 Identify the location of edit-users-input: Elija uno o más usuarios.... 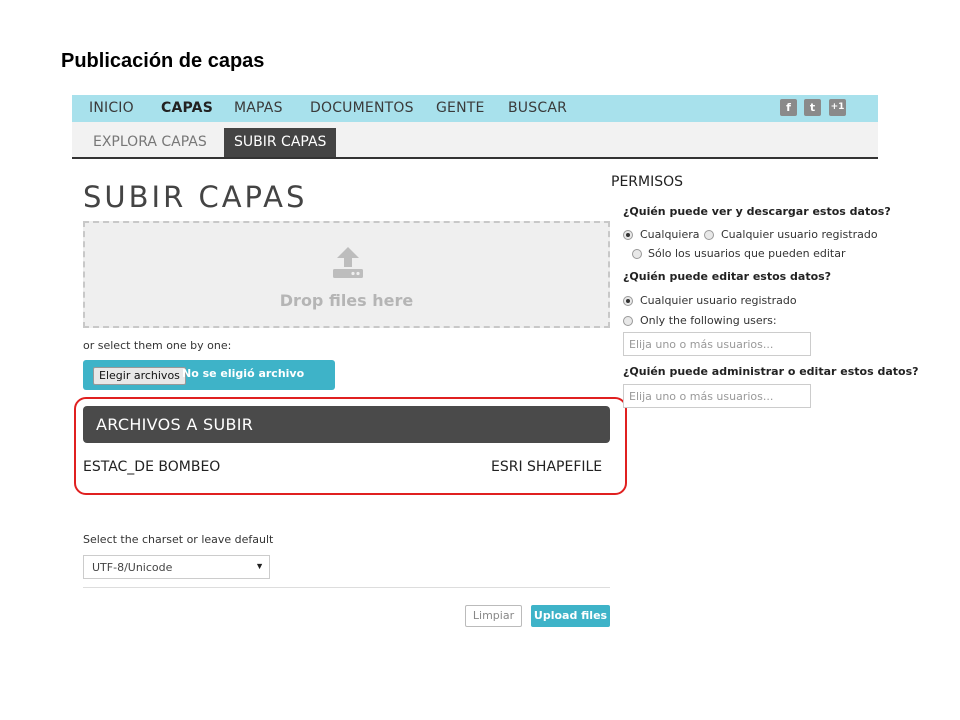
(717, 344).